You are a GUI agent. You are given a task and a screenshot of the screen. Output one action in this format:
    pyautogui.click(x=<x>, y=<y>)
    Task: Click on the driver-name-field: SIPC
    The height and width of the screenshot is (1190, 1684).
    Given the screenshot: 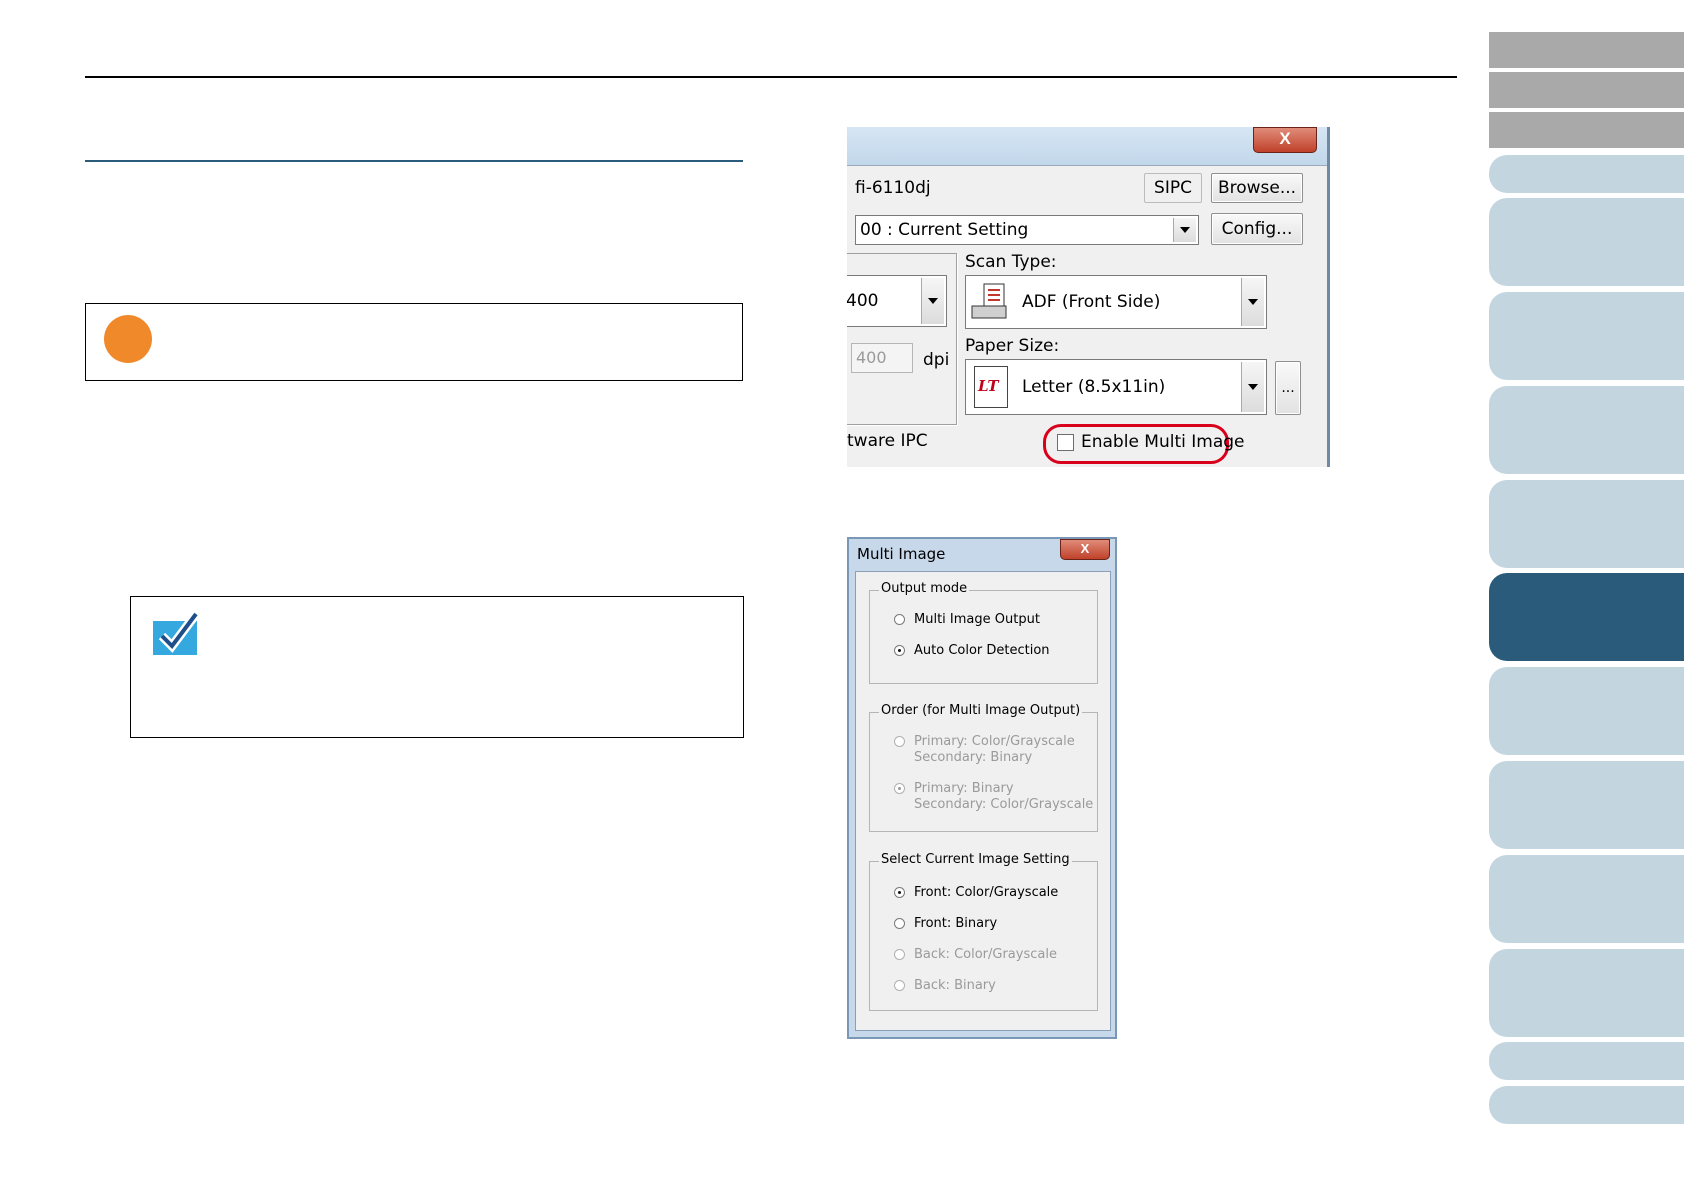 What is the action you would take?
    pyautogui.click(x=1173, y=188)
    